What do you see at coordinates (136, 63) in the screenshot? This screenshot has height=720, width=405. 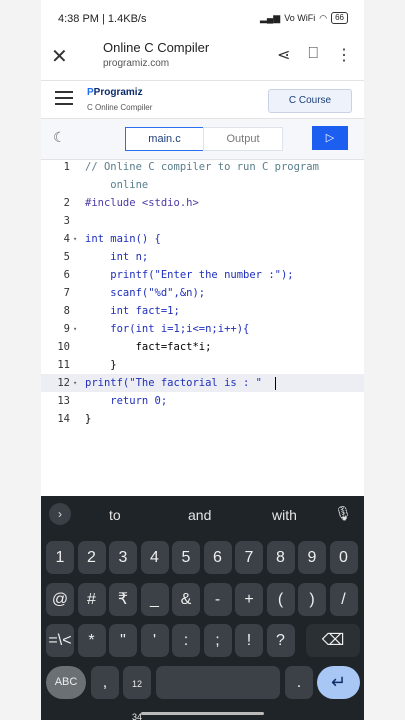 I see `page-url: programiz.com` at bounding box center [136, 63].